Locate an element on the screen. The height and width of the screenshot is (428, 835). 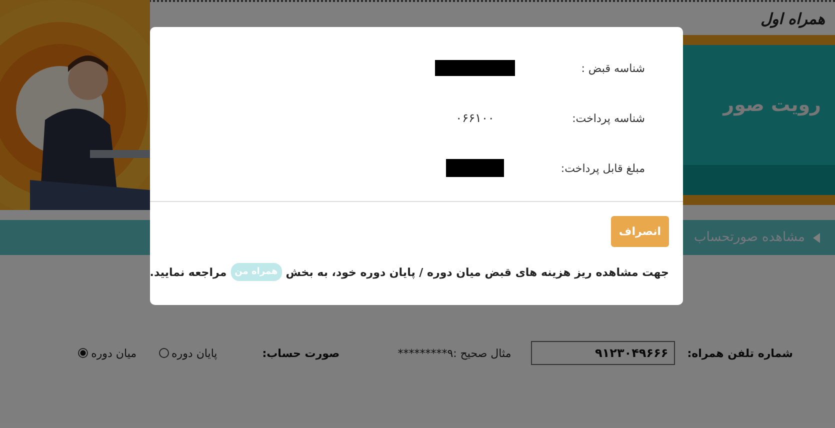
caret-icon is located at coordinates (816, 237).